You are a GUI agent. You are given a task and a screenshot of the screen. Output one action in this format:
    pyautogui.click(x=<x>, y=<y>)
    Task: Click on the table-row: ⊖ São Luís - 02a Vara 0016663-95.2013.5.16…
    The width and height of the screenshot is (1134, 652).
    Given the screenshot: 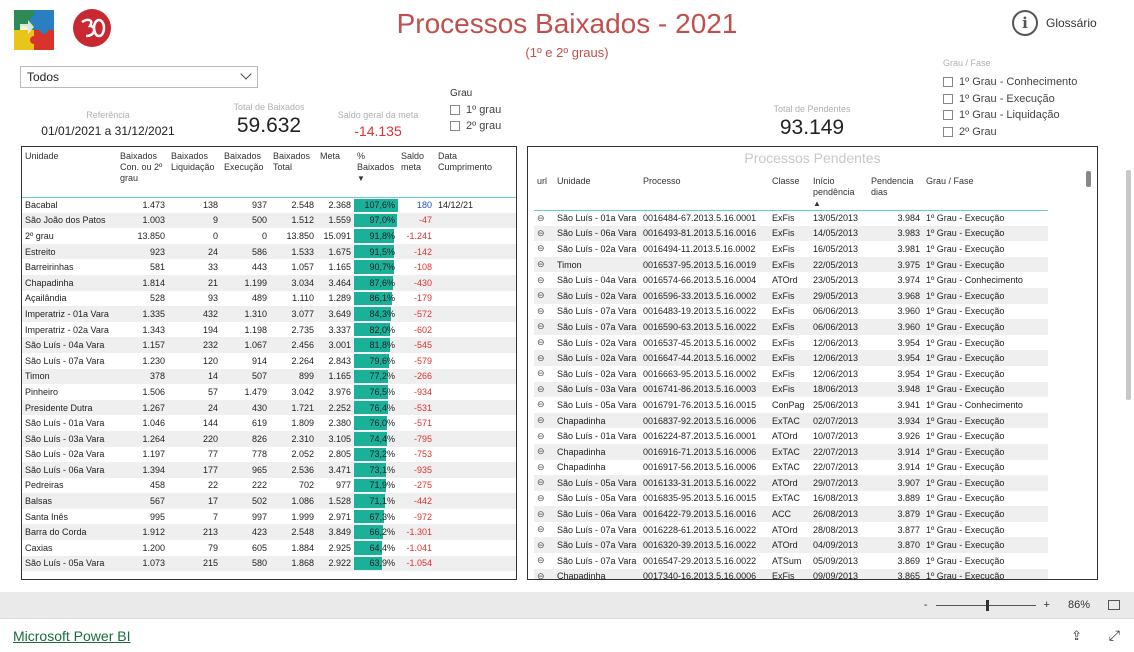 What is the action you would take?
    pyautogui.click(x=791, y=374)
    